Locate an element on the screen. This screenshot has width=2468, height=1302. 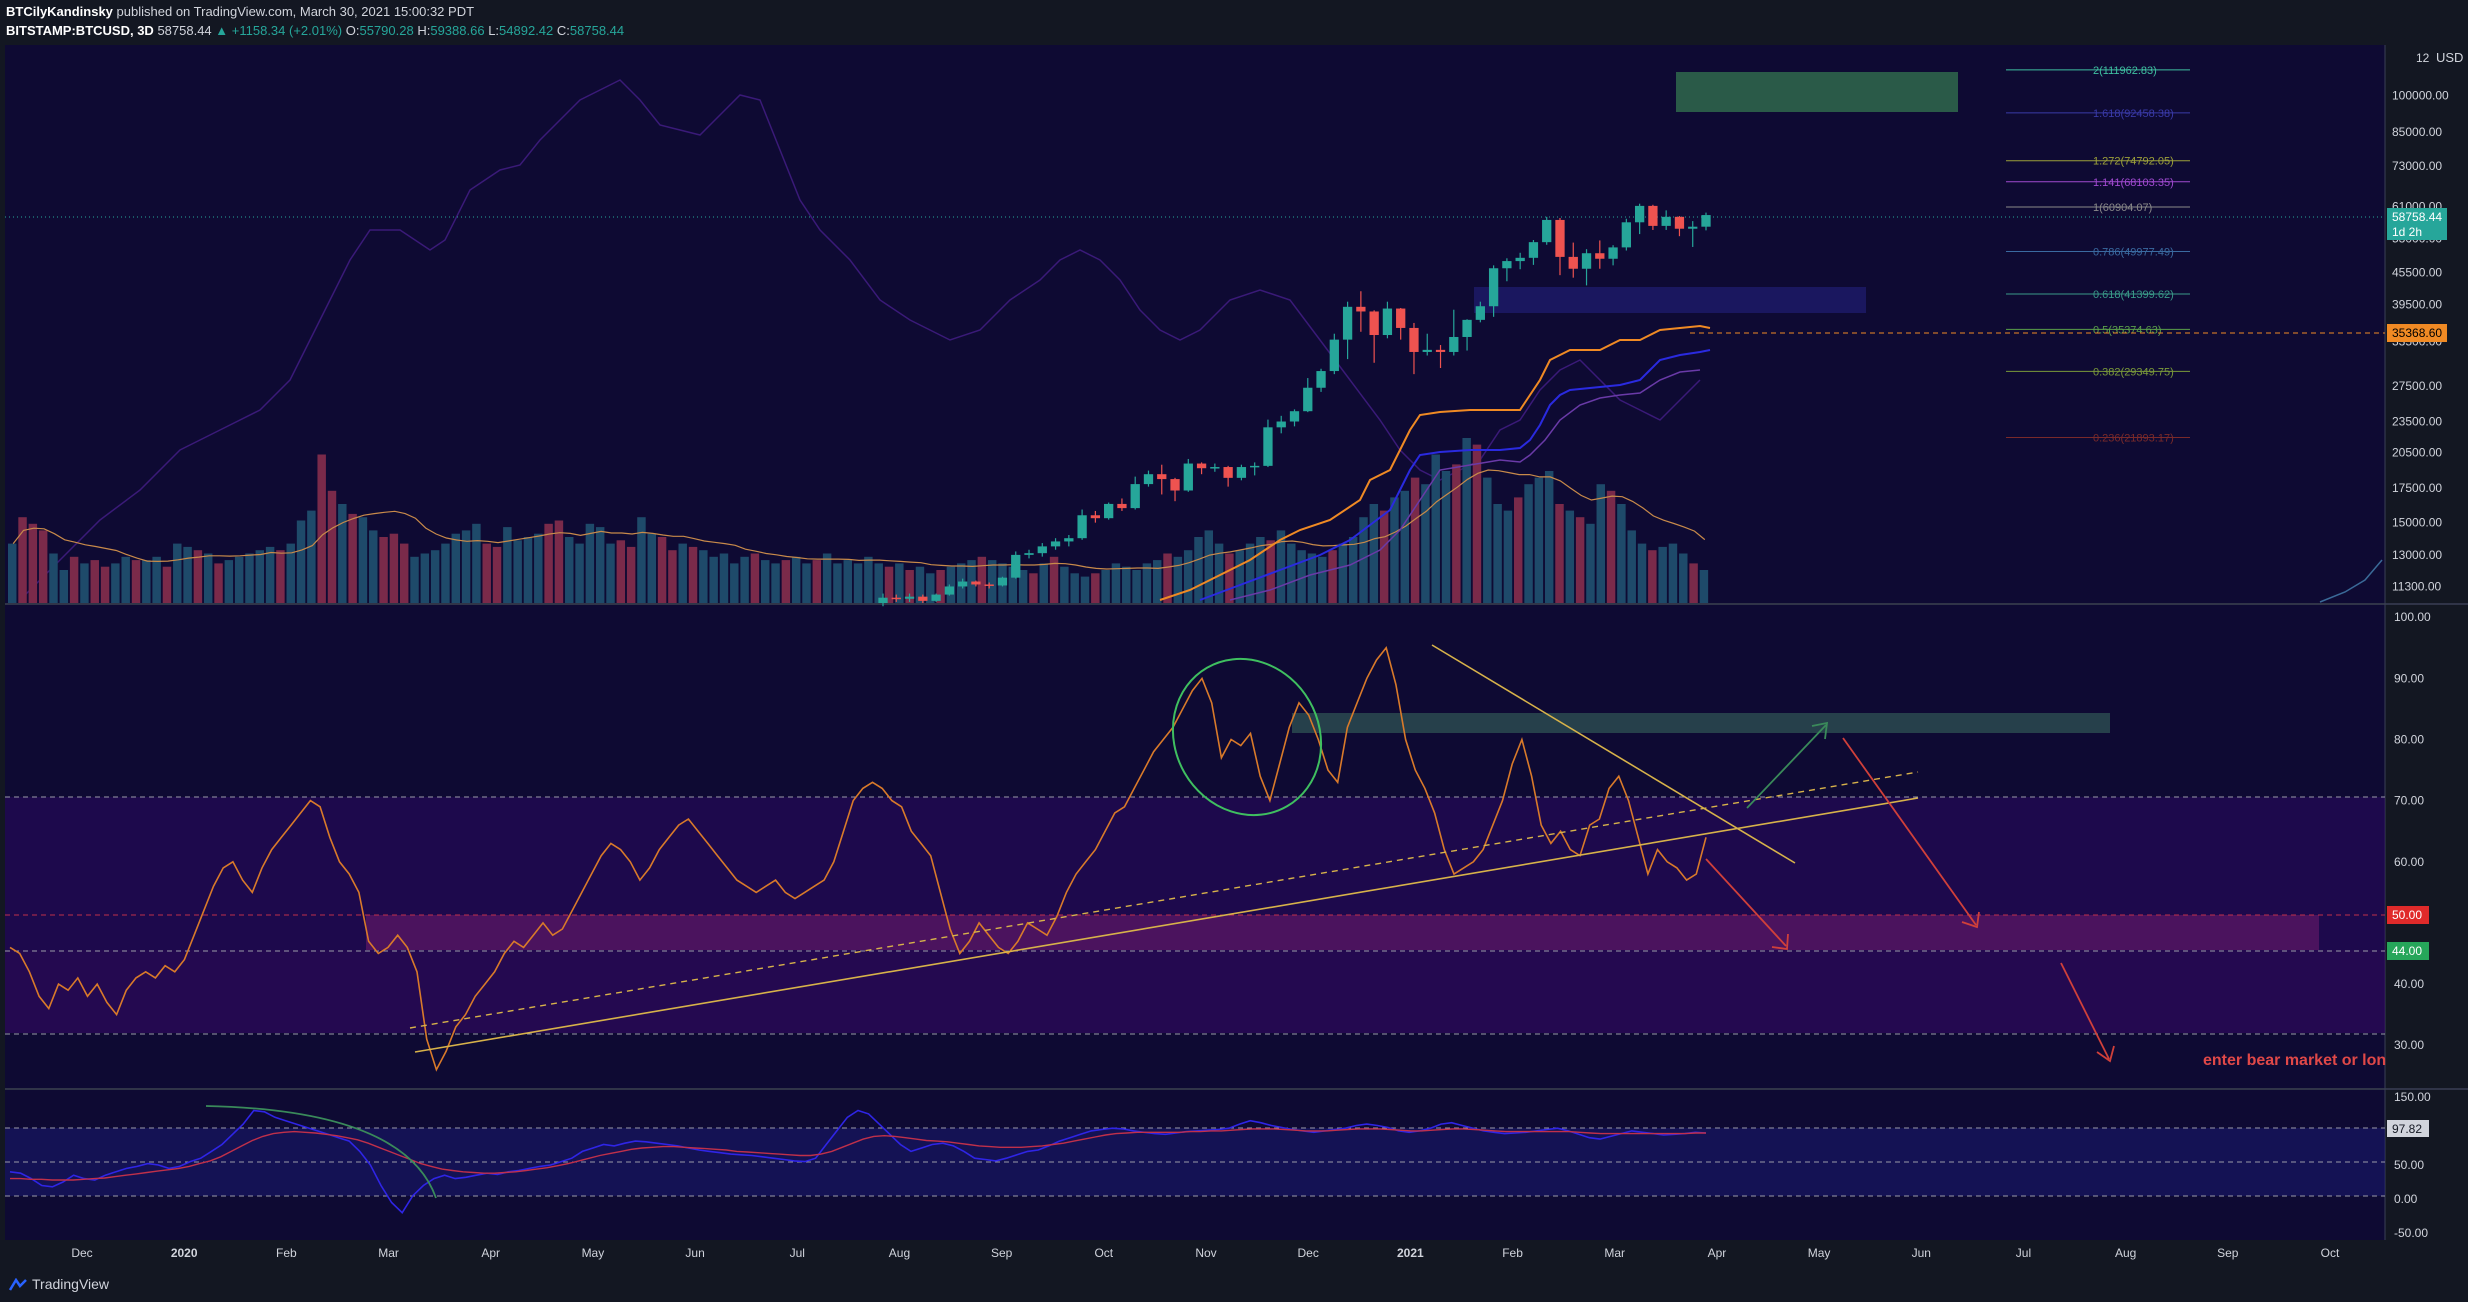
time-tick-label: Dec is located at coordinates (1308, 1253).